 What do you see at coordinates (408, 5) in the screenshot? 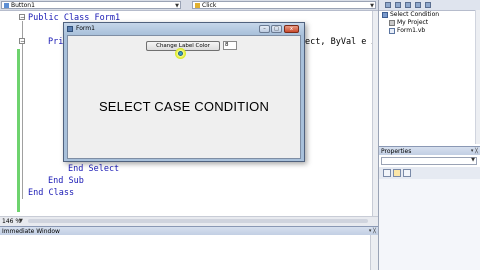
I see `refresh-icon` at bounding box center [408, 5].